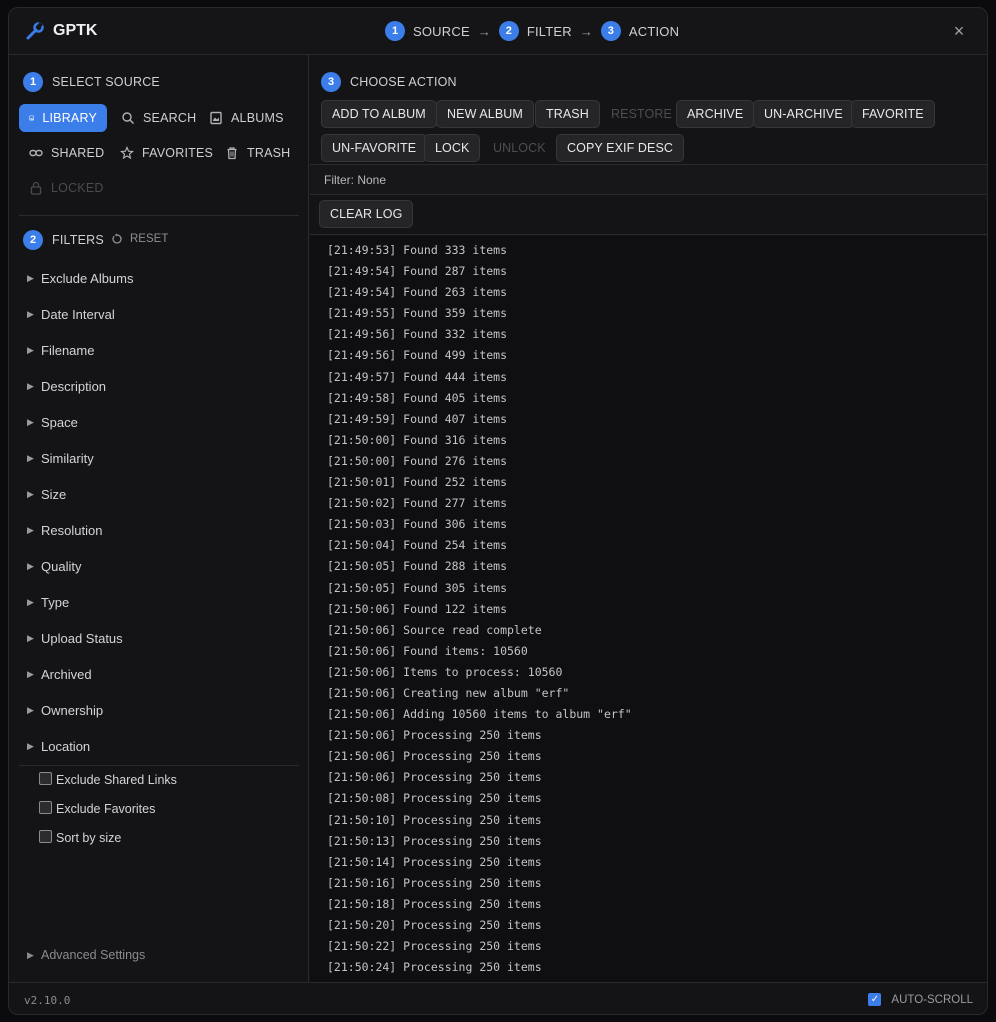 This screenshot has width=996, height=1022. I want to click on advanced-settings-toggle: ▶ Advanced Settings, so click(86, 955).